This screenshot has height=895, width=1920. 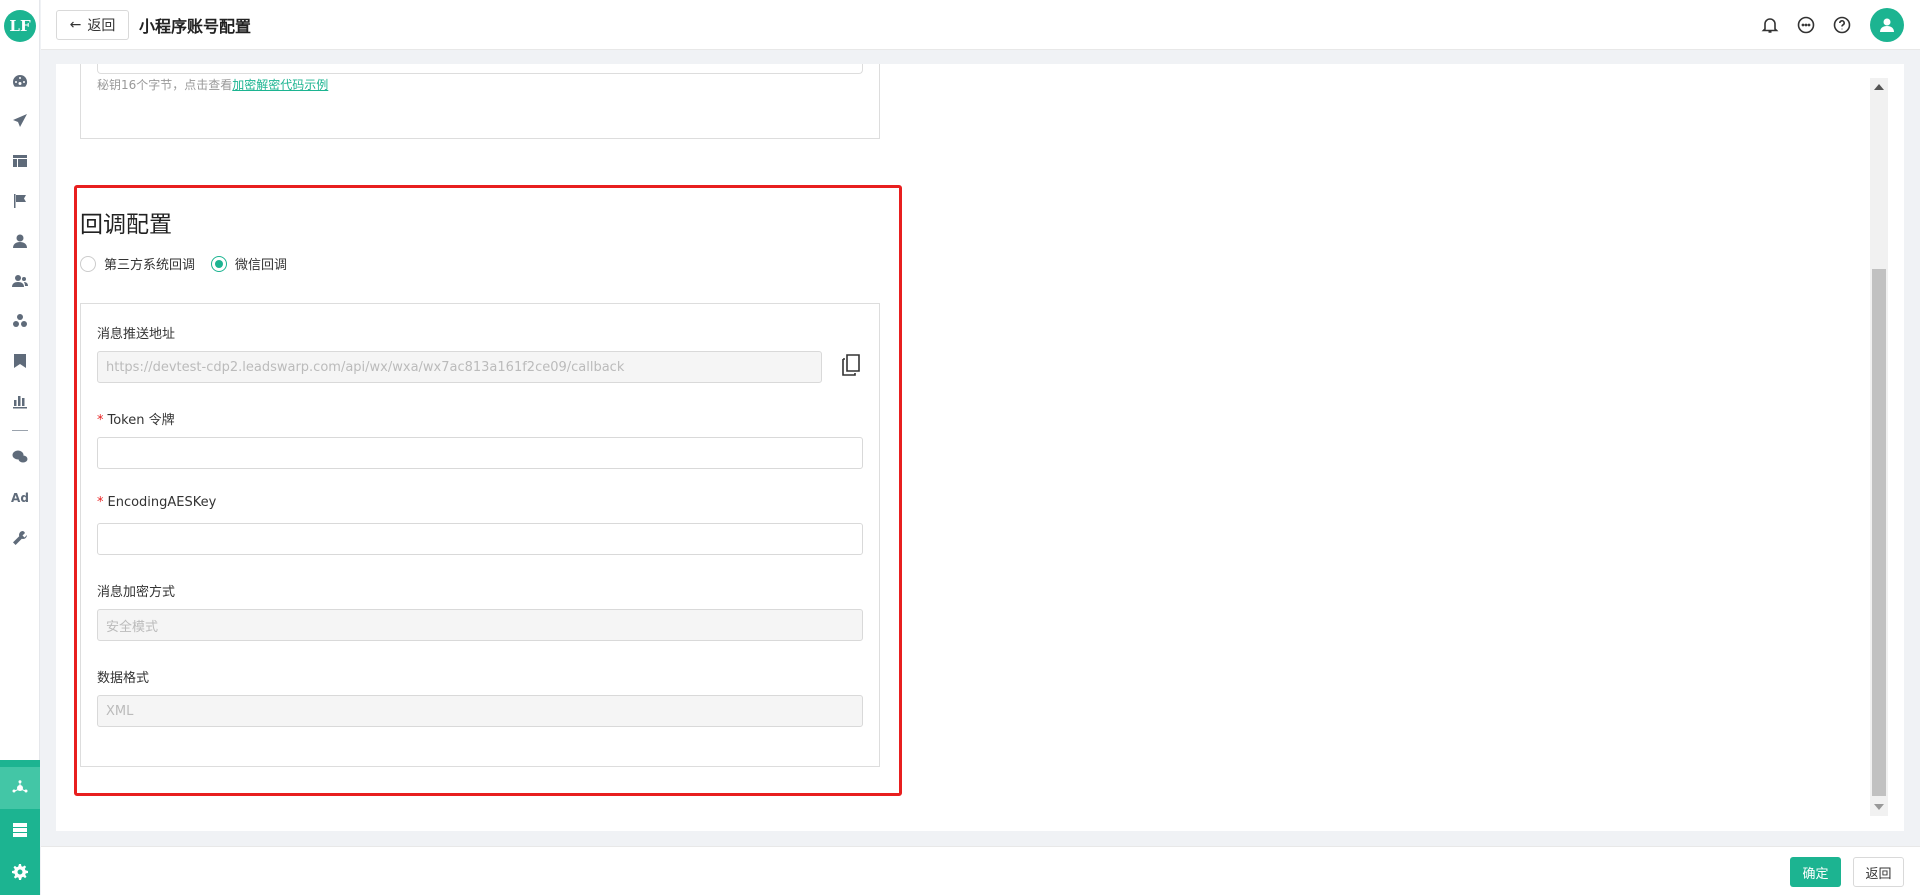 I want to click on sidebar-bottom, so click(x=20, y=827).